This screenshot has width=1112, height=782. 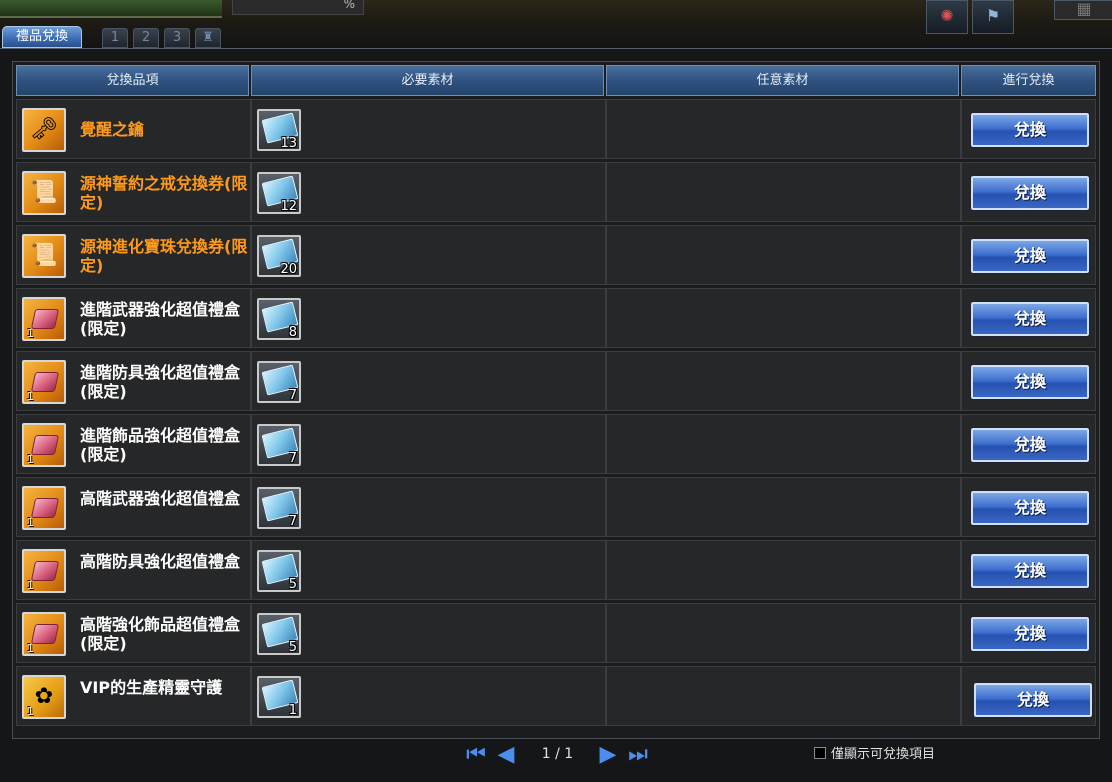 I want to click on scroll-icon: 📜, so click(x=44, y=255).